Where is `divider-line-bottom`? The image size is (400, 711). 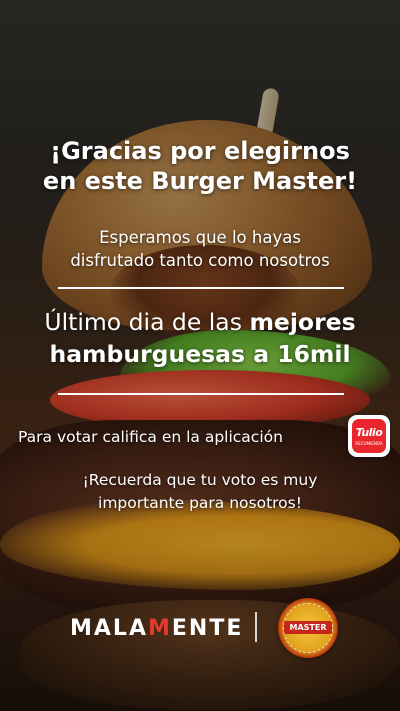
divider-line-bottom is located at coordinates (201, 394).